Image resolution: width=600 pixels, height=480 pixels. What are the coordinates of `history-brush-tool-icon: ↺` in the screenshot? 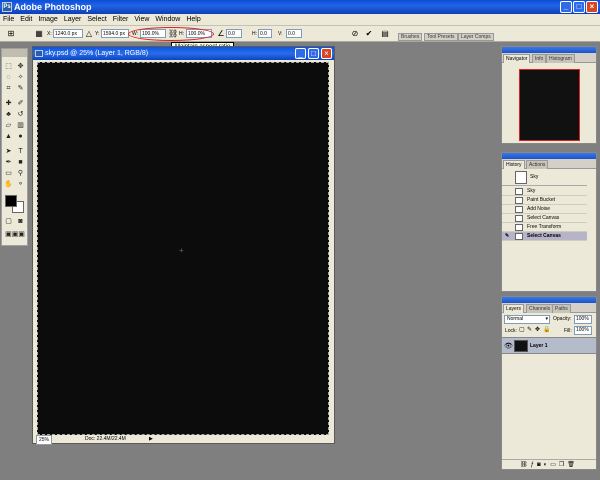 It's located at (20, 115).